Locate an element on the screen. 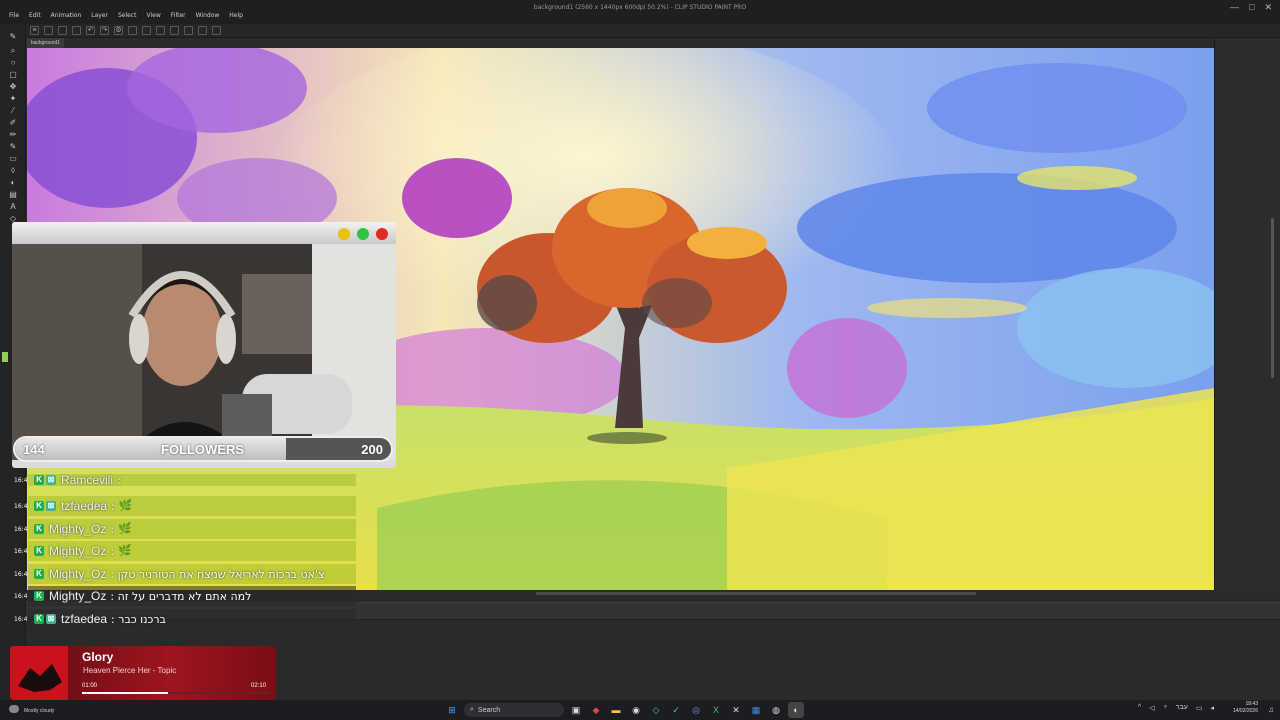  layer-icon is located at coordinates (202, 30).